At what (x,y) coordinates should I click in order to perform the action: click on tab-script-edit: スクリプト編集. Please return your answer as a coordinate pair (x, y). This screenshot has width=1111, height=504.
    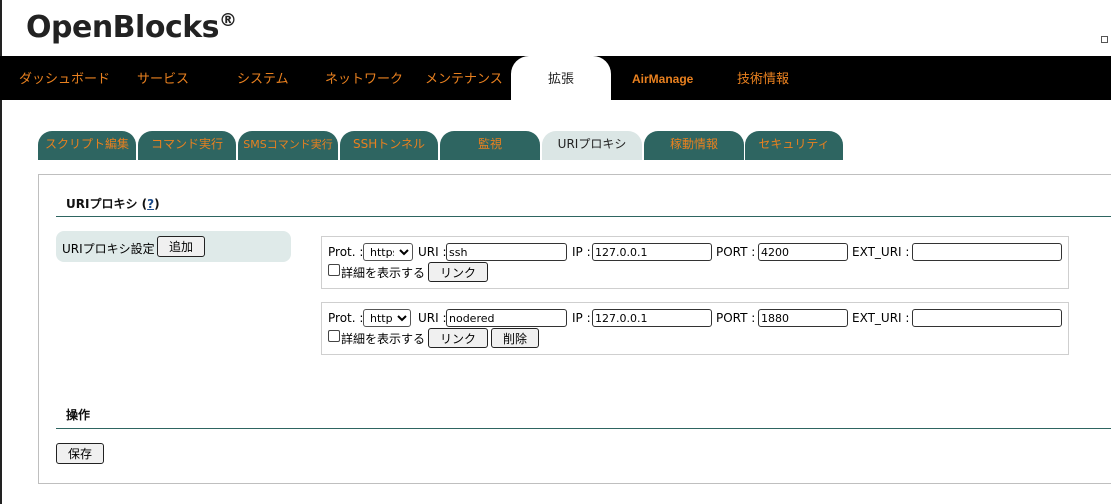
    Looking at the image, I should click on (87, 145).